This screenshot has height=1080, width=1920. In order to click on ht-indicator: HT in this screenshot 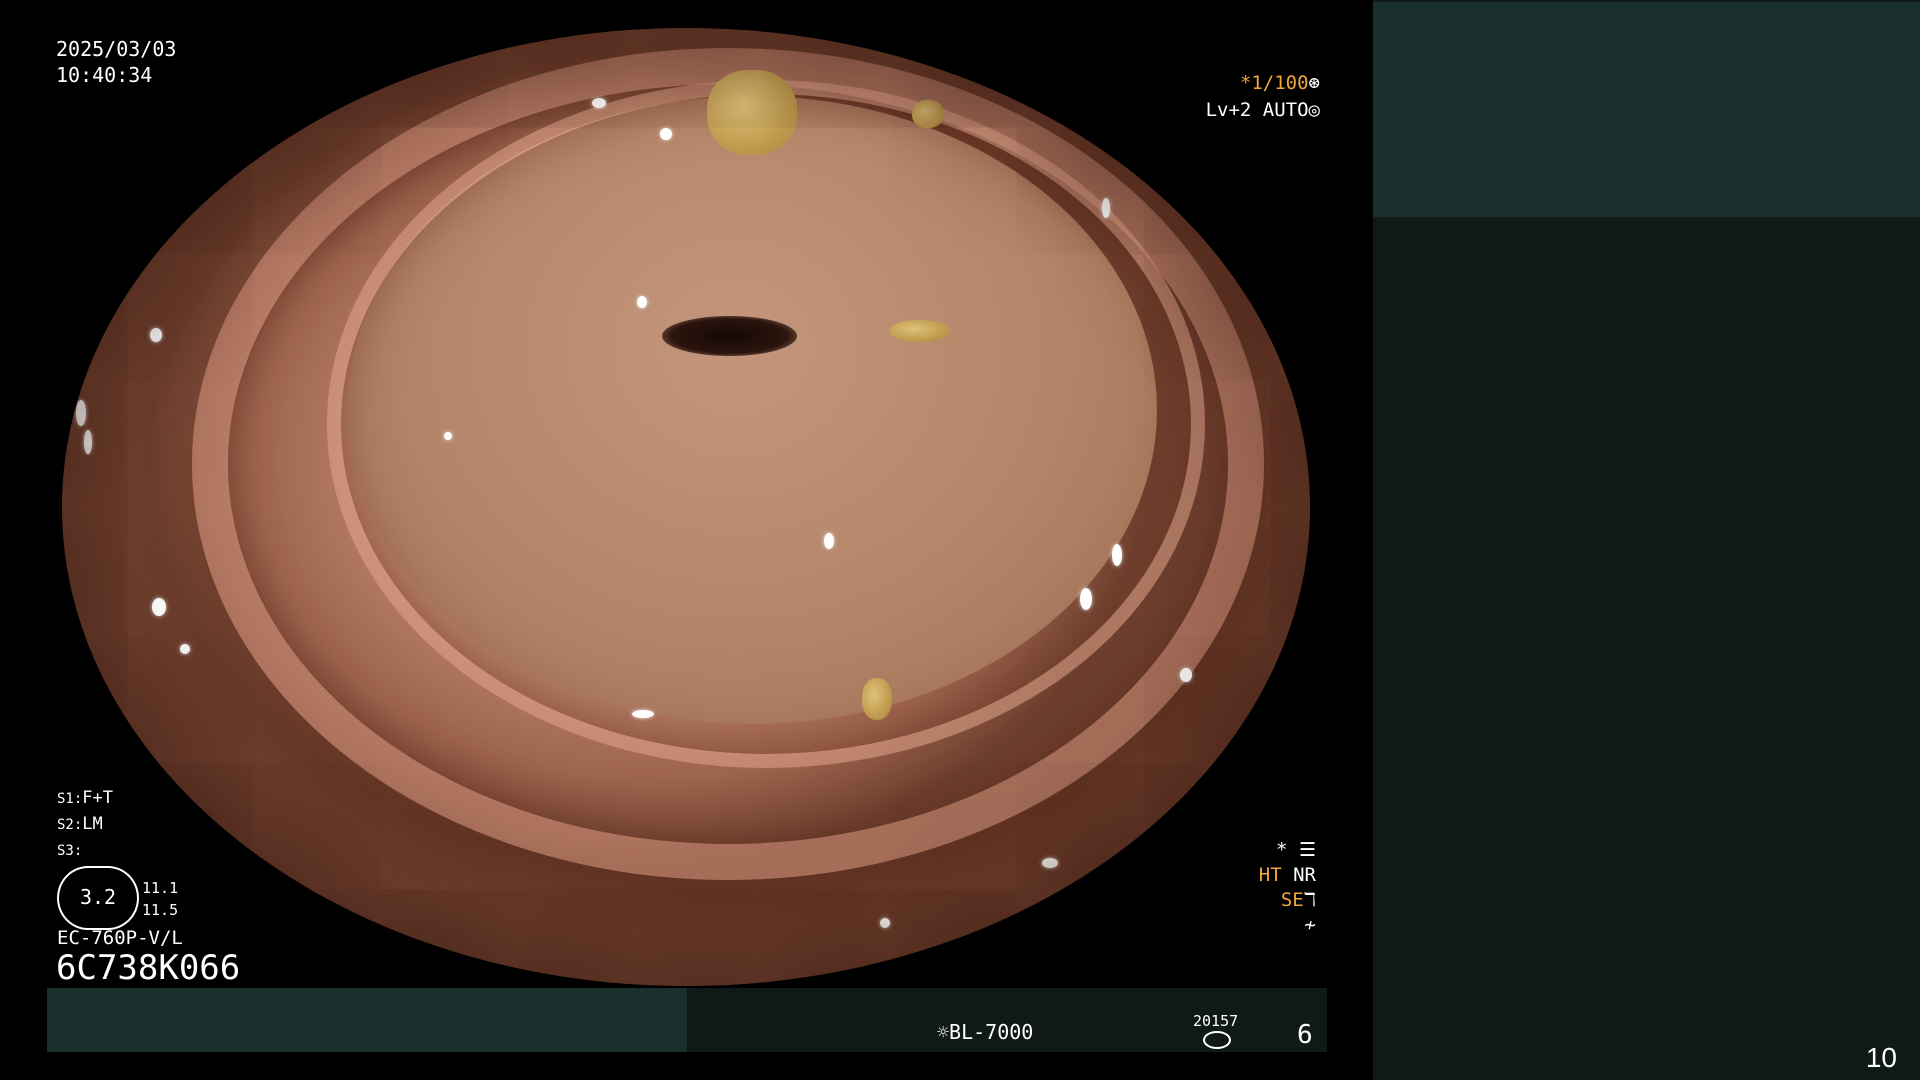, I will do `click(1270, 875)`.